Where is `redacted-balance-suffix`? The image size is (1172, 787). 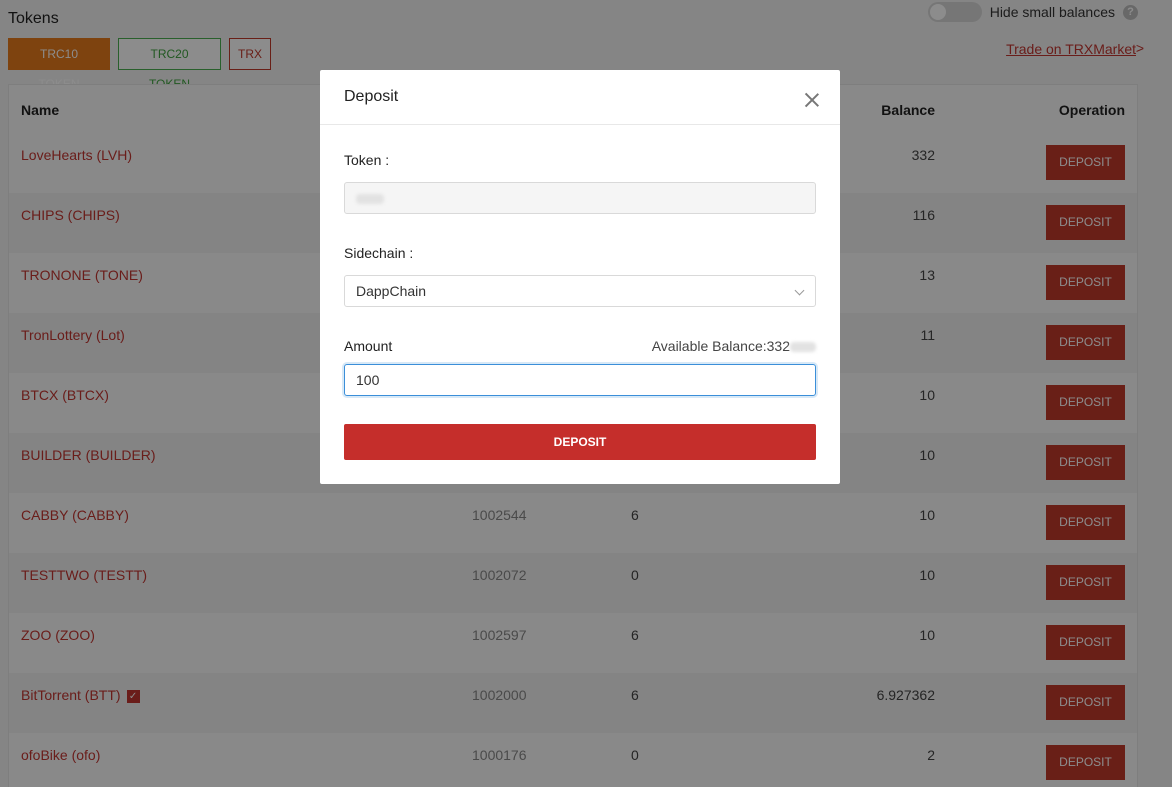 redacted-balance-suffix is located at coordinates (803, 347).